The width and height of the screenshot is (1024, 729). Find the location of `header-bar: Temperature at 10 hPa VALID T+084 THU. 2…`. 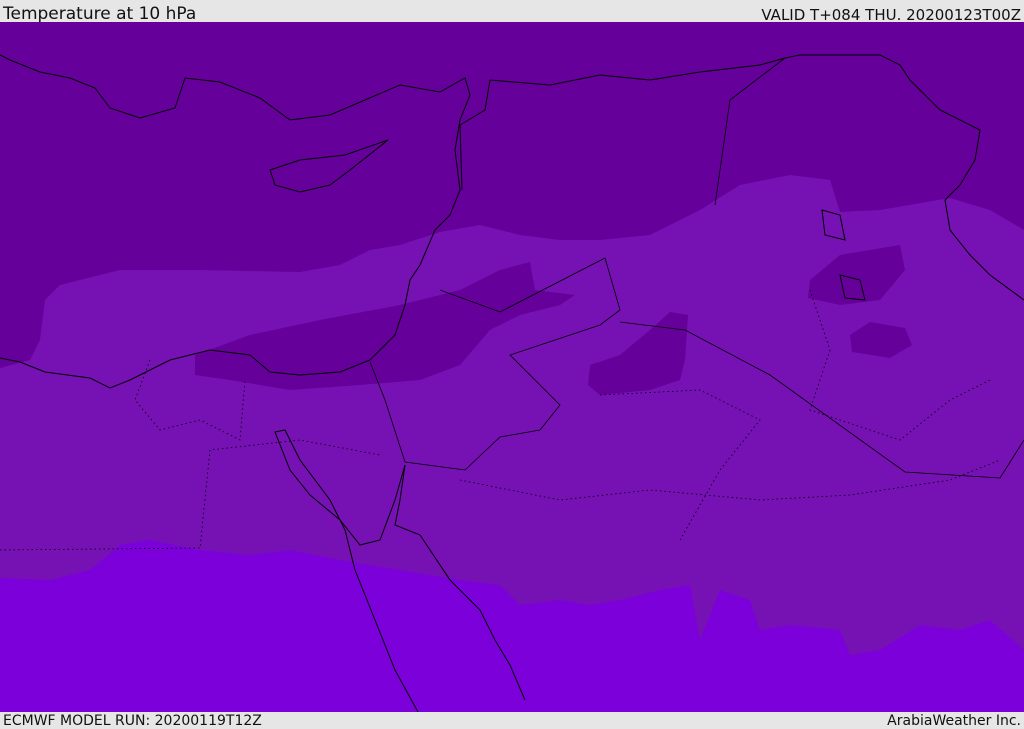

header-bar: Temperature at 10 hPa VALID T+084 THU. 2… is located at coordinates (512, 12).